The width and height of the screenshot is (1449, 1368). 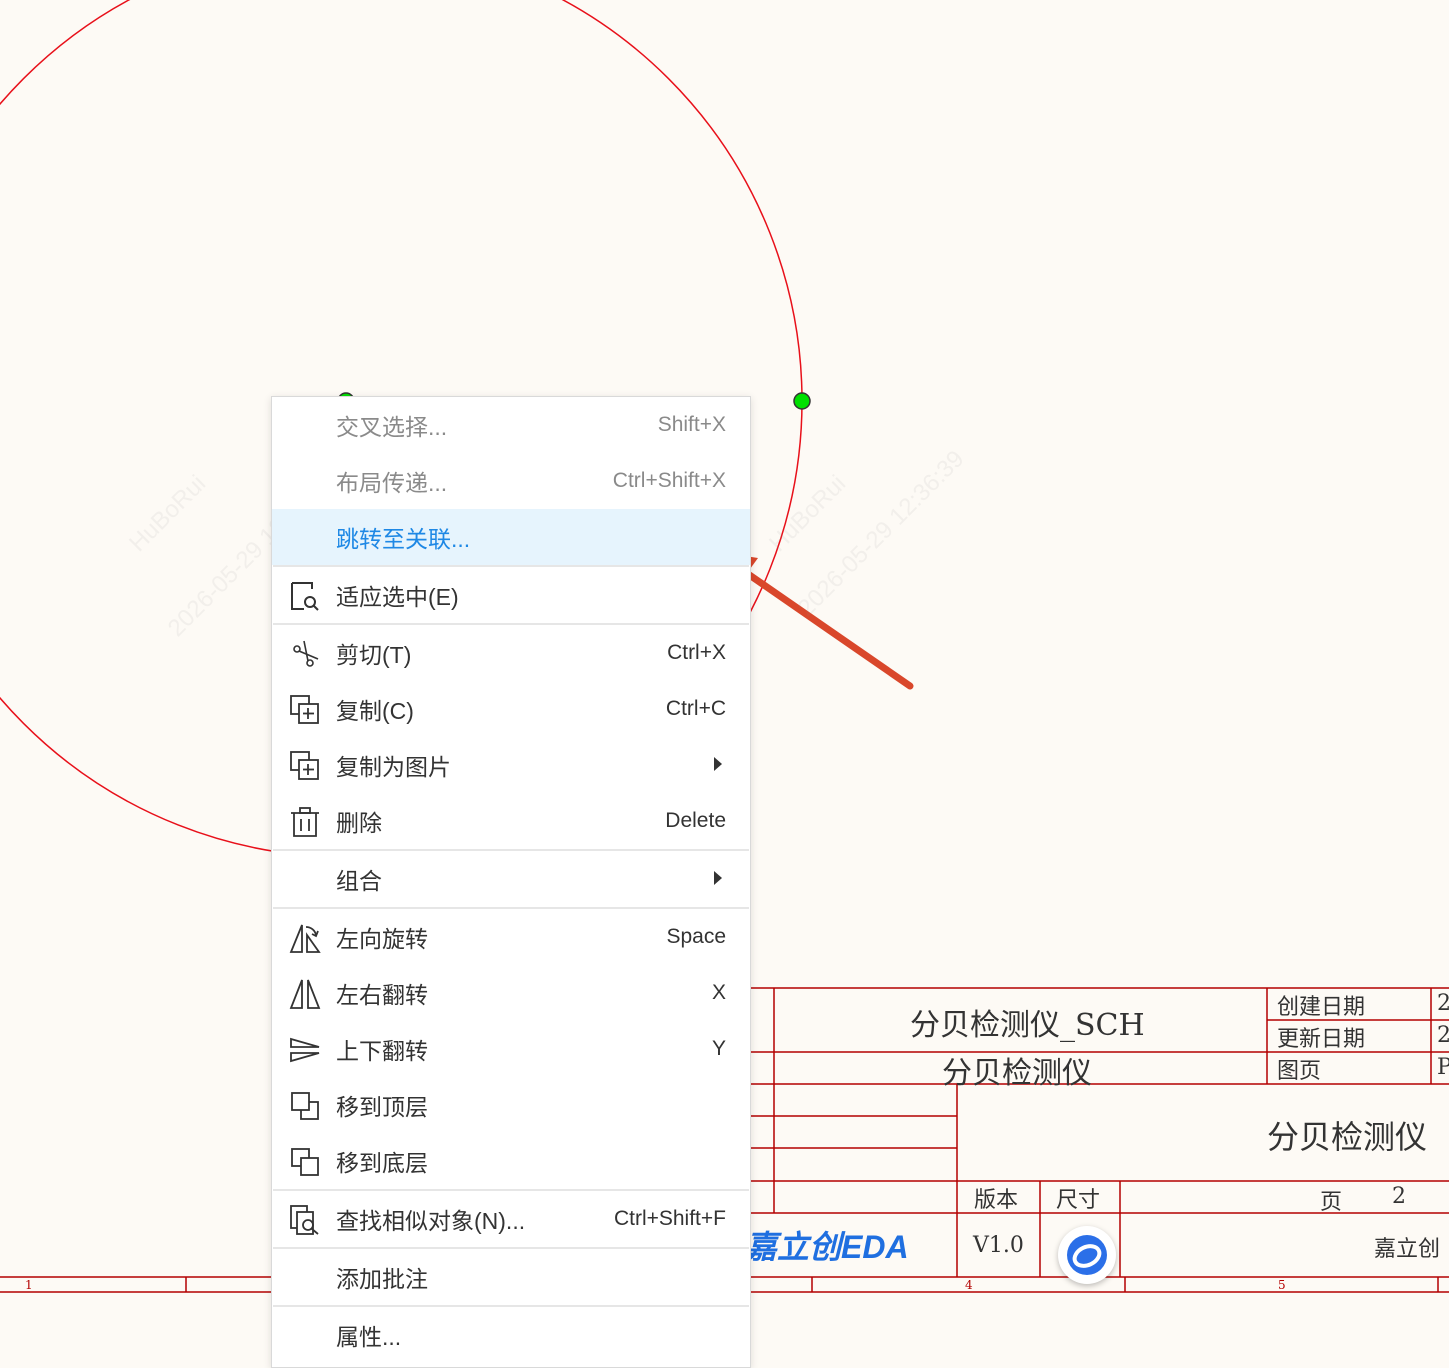 I want to click on page-label: 图页, so click(x=1299, y=1071).